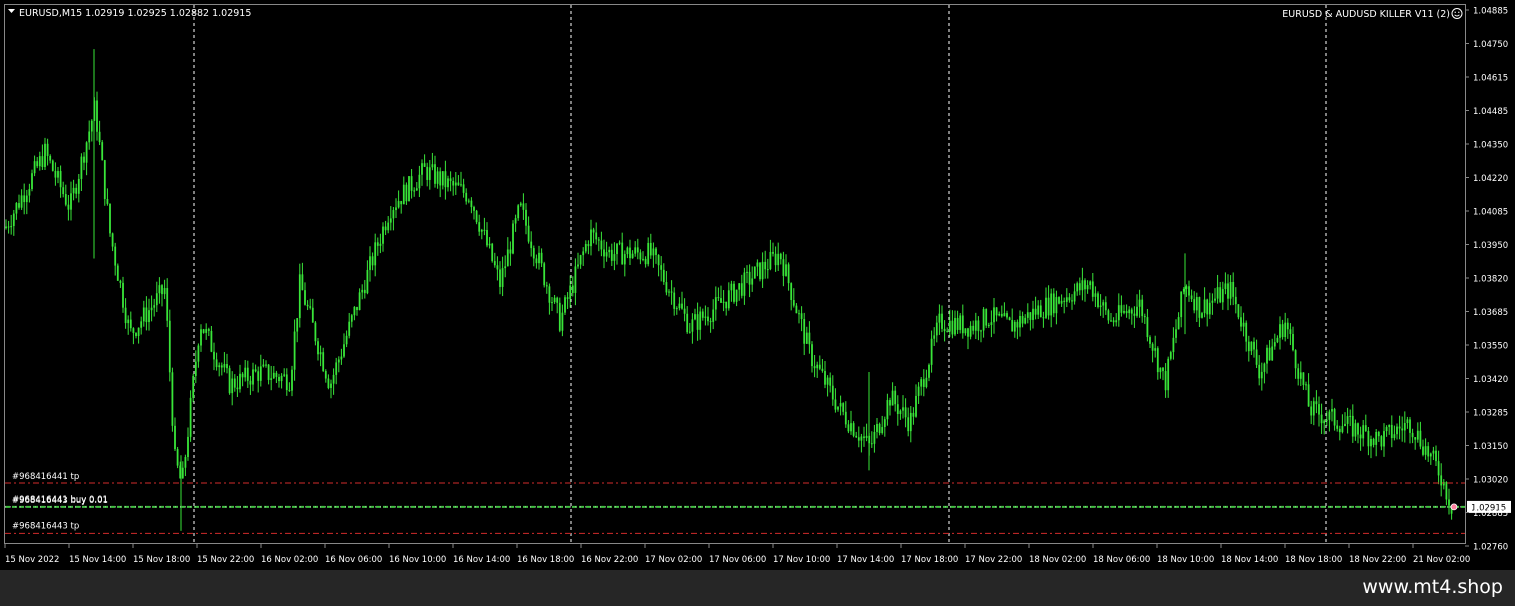 This screenshot has width=1515, height=606. I want to click on time-tick-label: 17 Nov 14:00, so click(865, 560).